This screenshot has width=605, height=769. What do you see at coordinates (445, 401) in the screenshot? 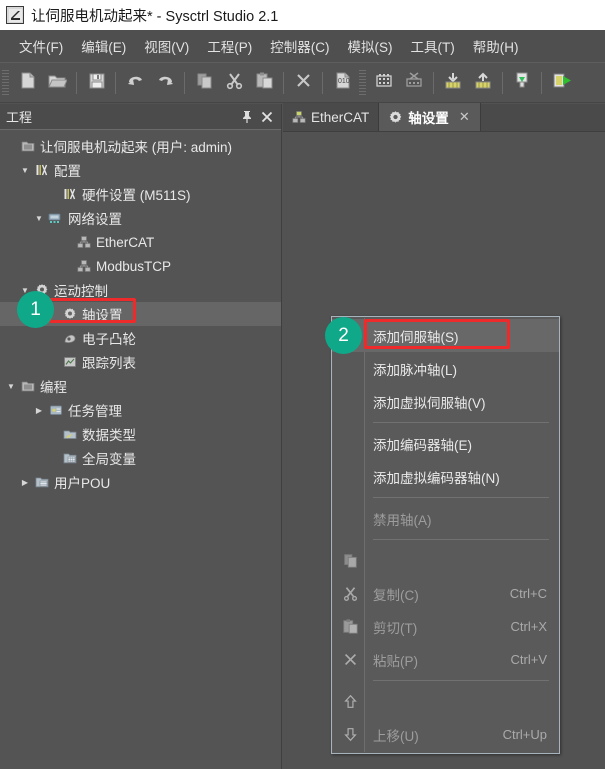
I see `ctx-add-virtual-servo-axis: 添加虚拟伺服轴(V)` at bounding box center [445, 401].